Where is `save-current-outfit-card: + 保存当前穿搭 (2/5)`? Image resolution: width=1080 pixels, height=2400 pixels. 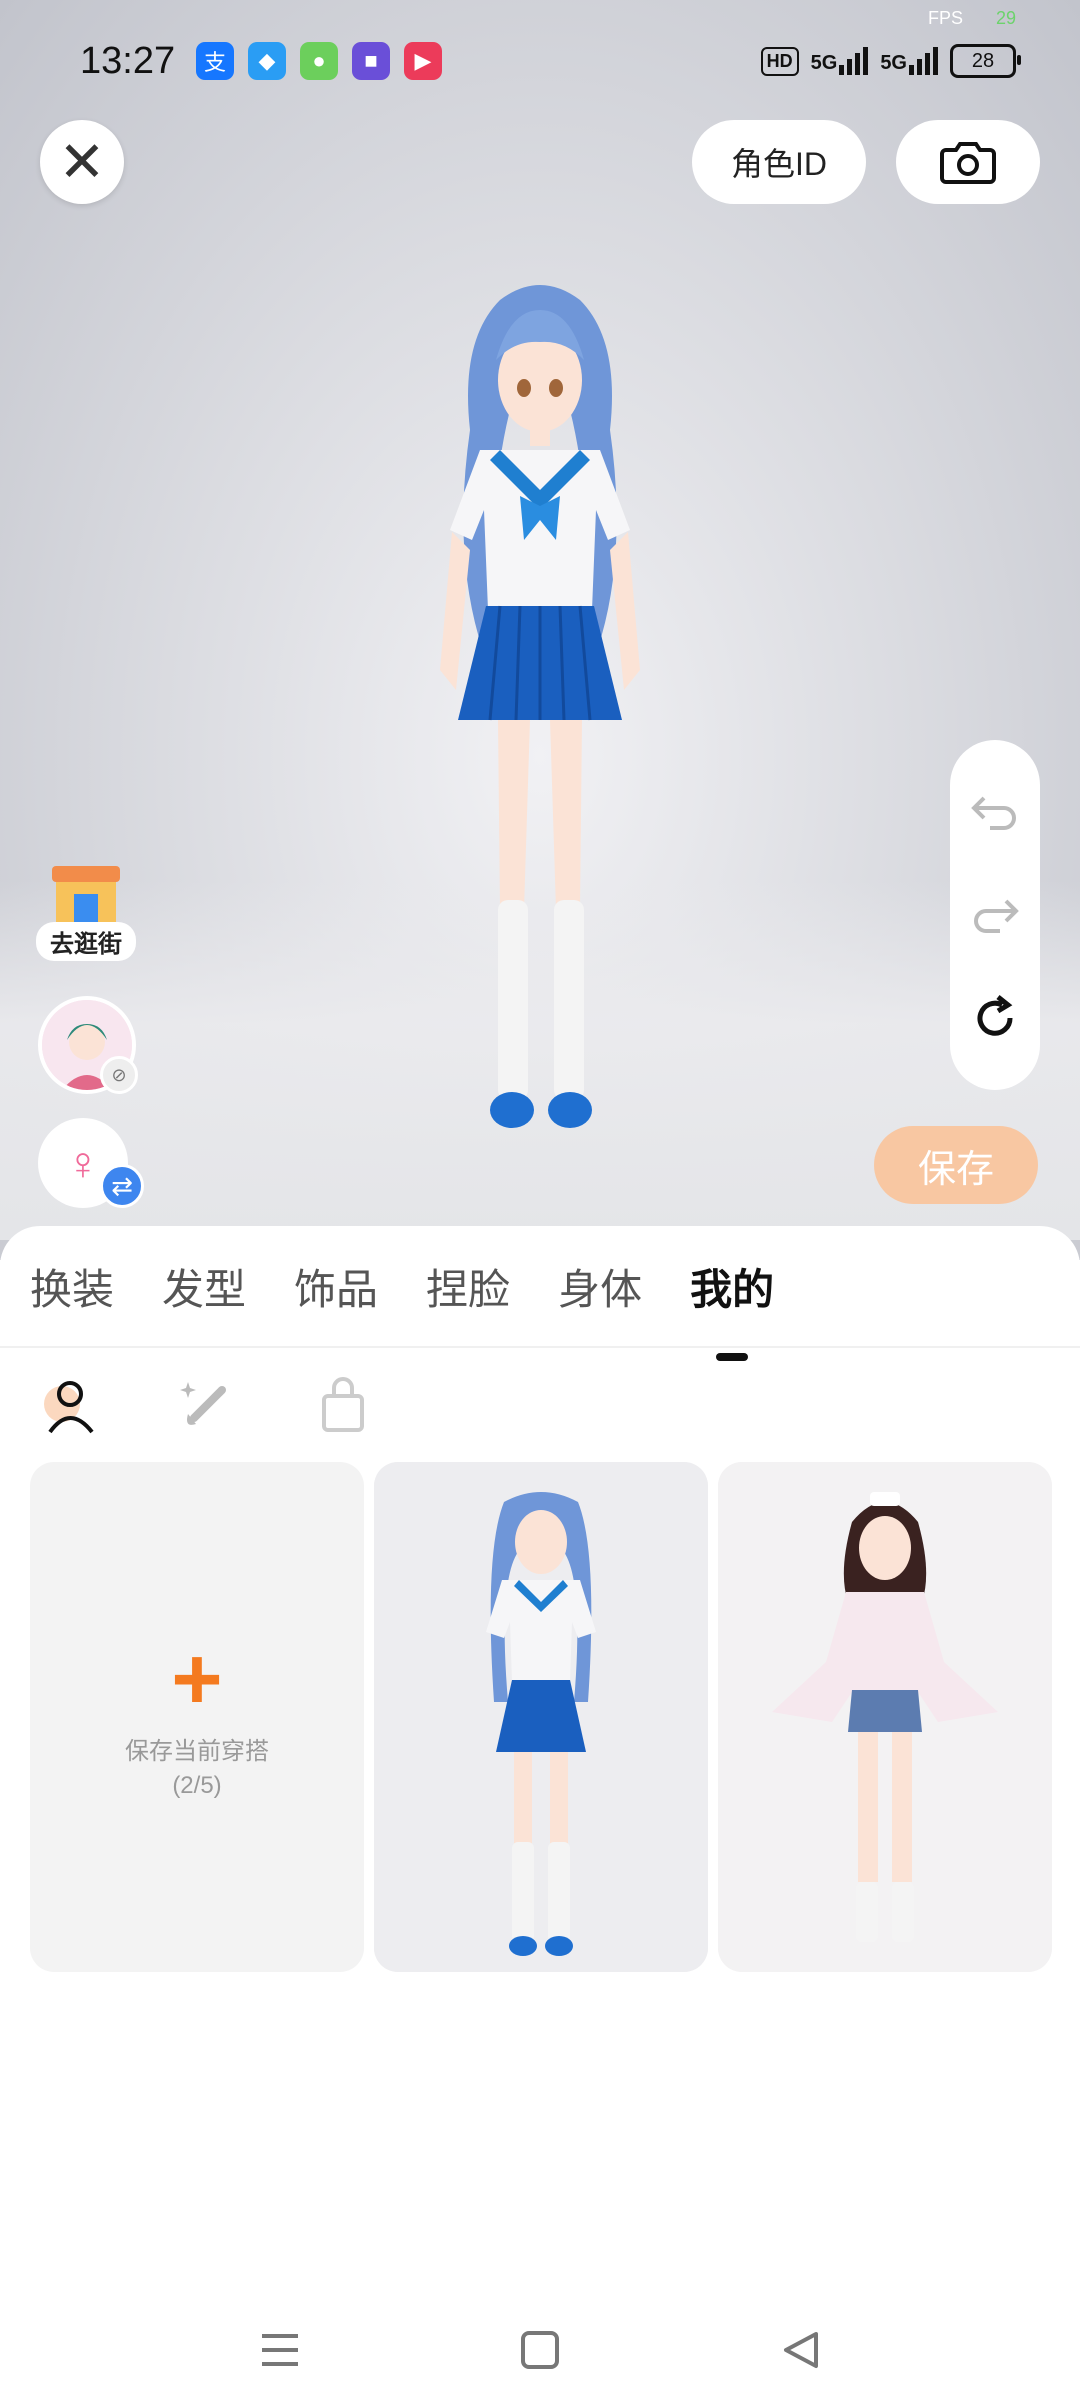 save-current-outfit-card: + 保存当前穿搭 (2/5) is located at coordinates (197, 1717).